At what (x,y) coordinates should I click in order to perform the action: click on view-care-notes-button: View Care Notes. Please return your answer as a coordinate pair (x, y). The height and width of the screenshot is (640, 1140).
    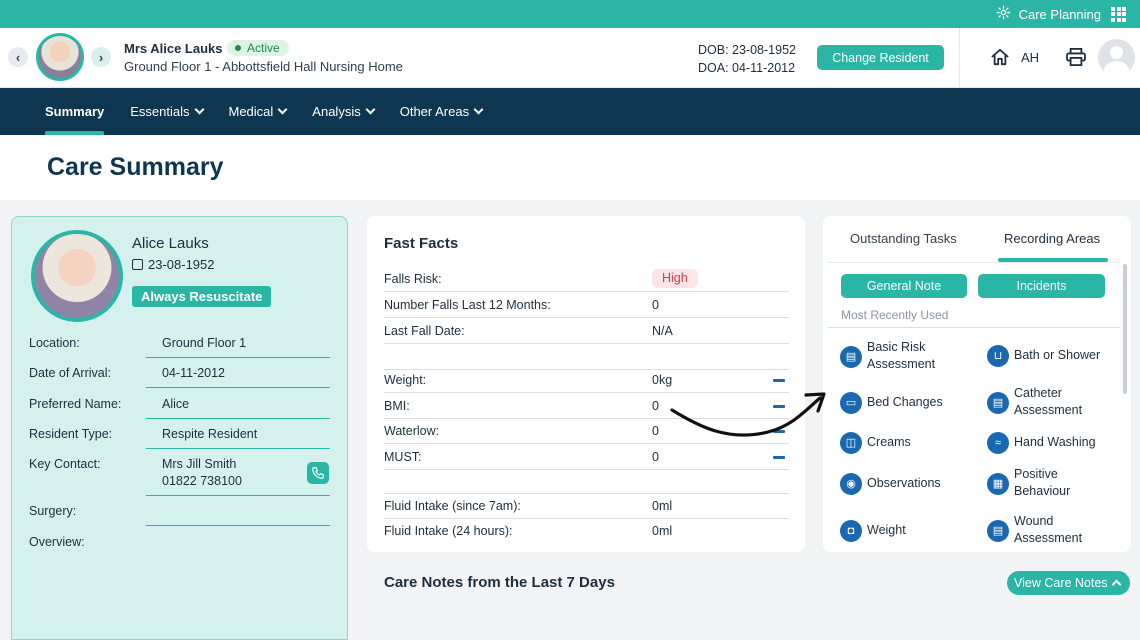
    Looking at the image, I should click on (1068, 583).